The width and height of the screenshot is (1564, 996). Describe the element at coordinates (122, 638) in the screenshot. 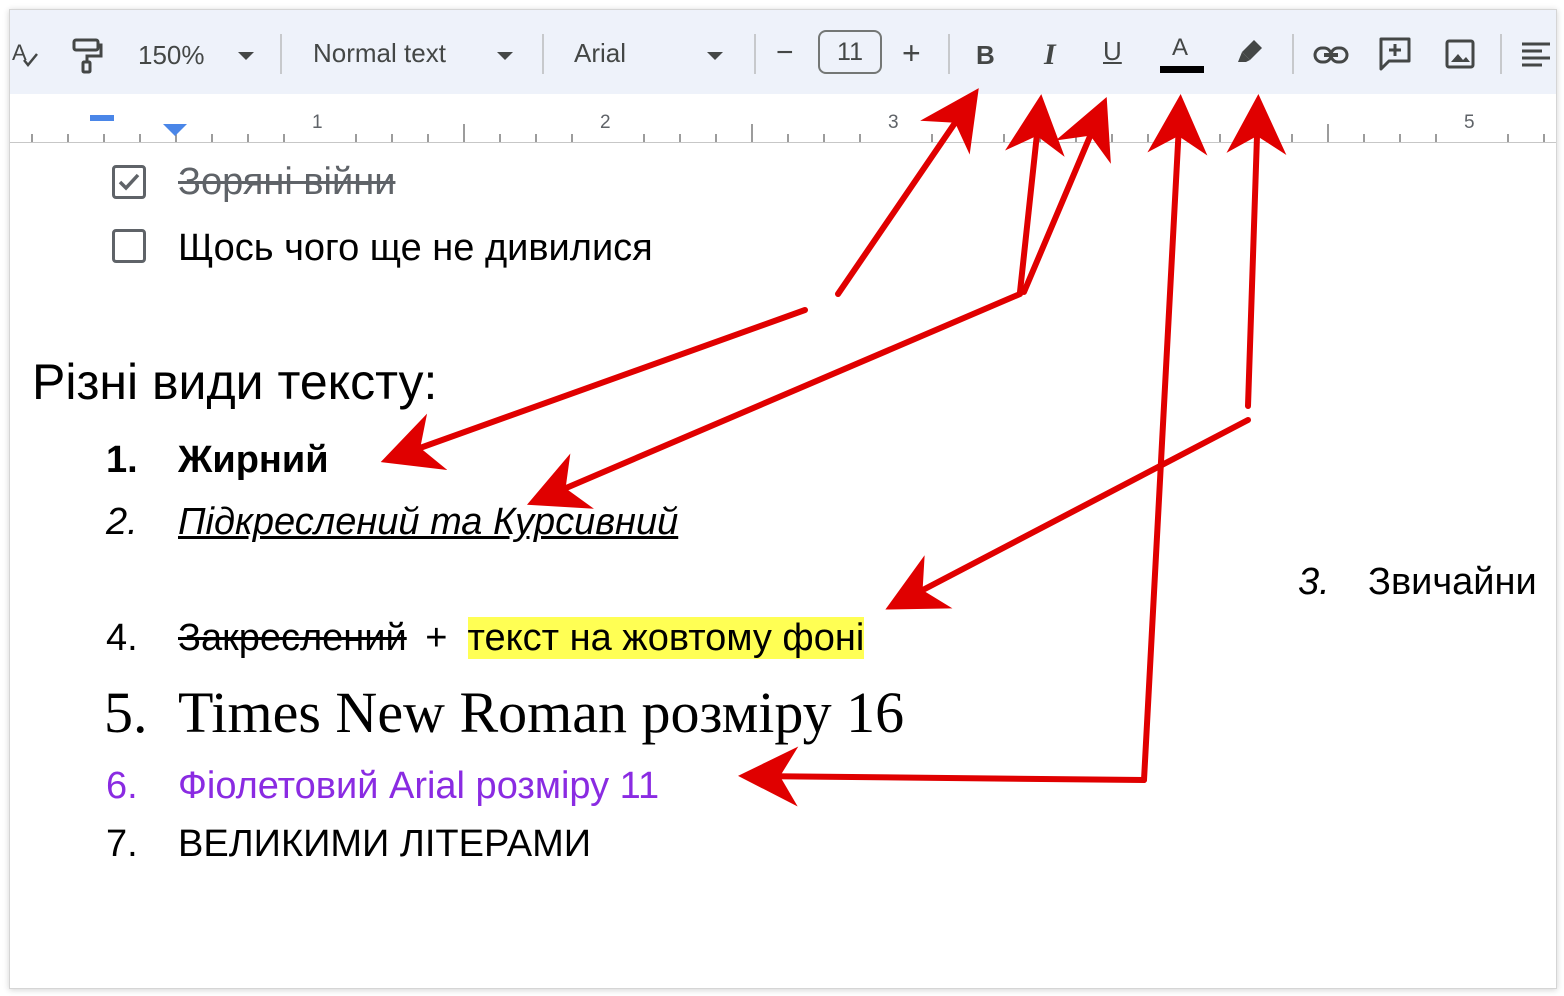

I see `list-number-4: 4.` at that location.